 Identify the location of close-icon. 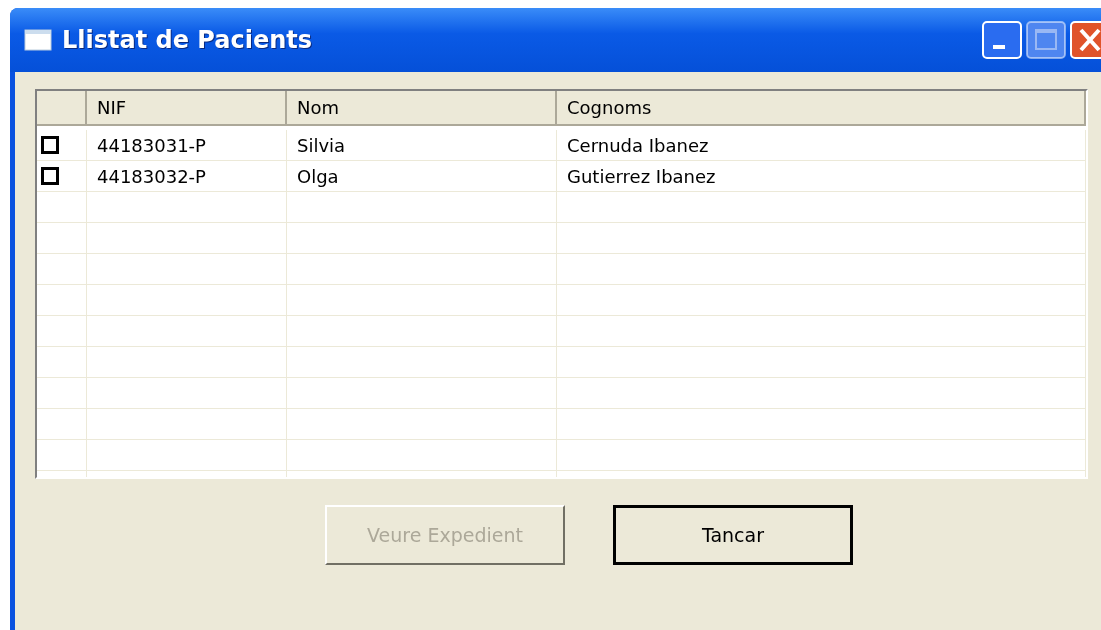
(1085, 40).